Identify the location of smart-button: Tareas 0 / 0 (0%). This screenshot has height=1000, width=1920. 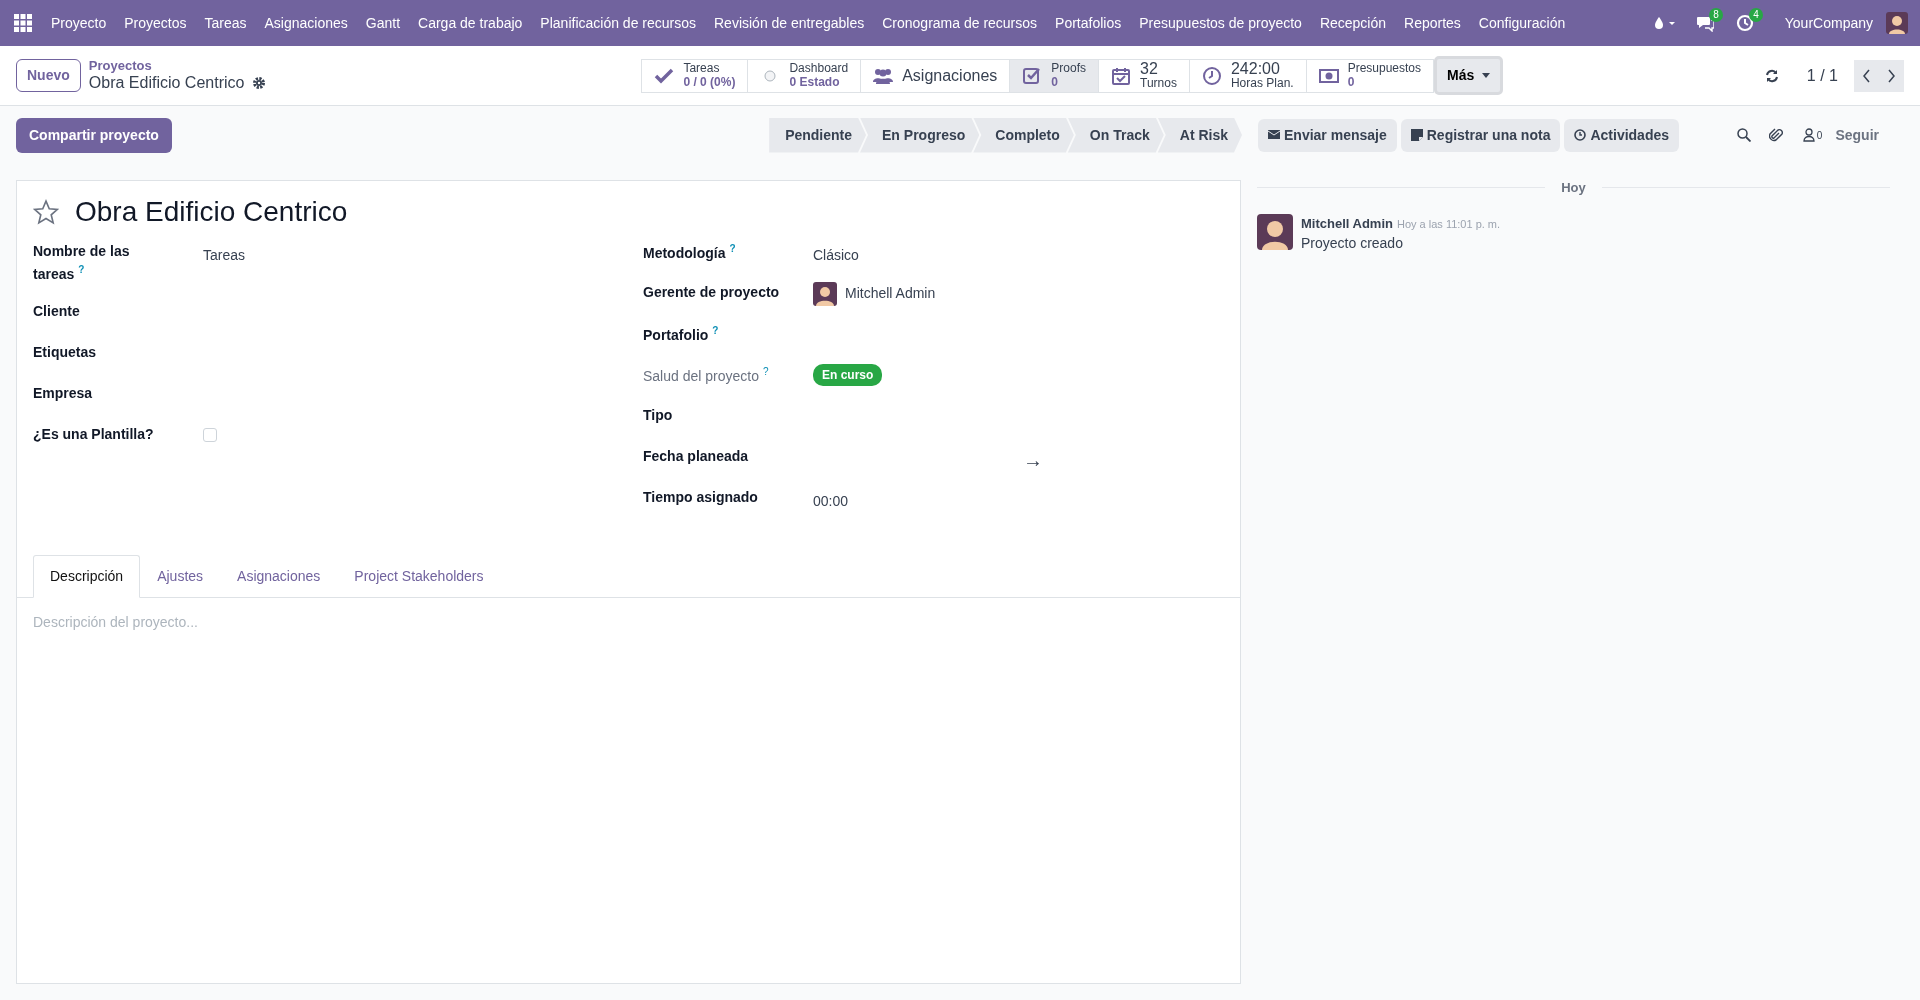
(695, 75).